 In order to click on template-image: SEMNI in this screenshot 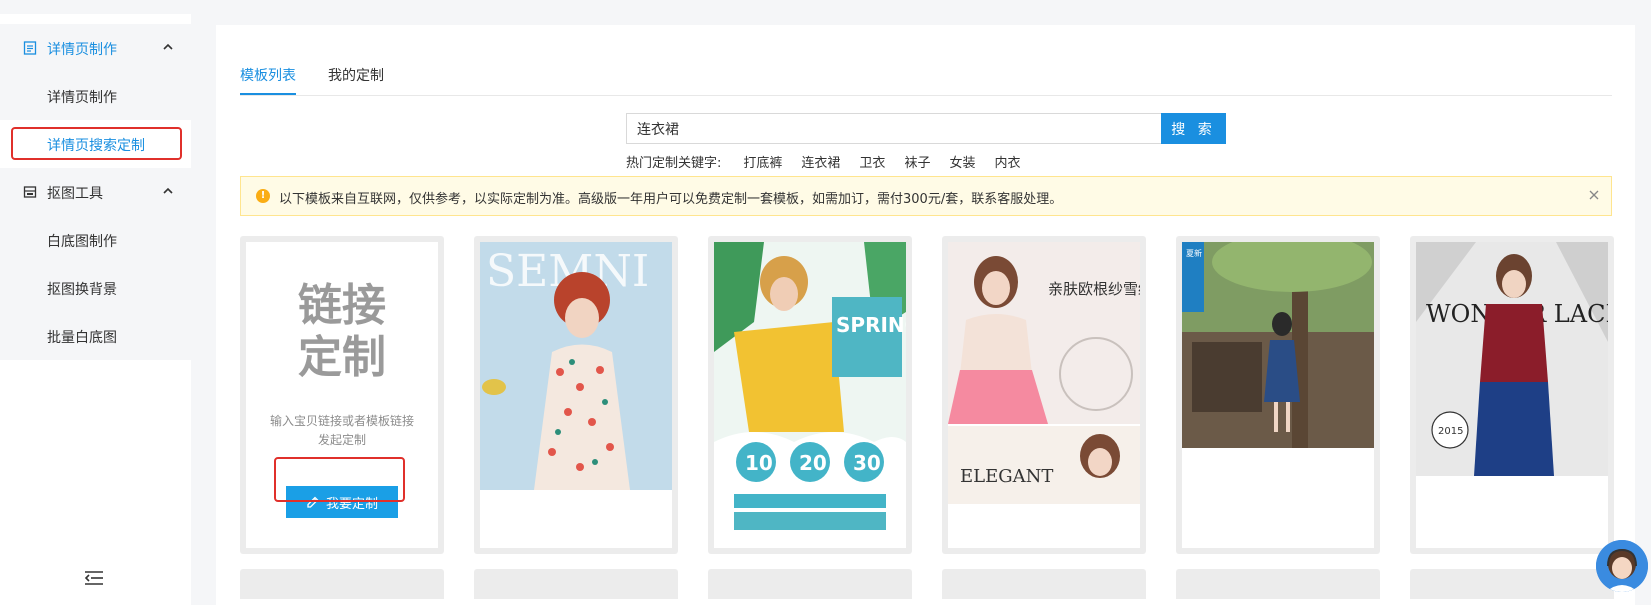, I will do `click(576, 366)`.